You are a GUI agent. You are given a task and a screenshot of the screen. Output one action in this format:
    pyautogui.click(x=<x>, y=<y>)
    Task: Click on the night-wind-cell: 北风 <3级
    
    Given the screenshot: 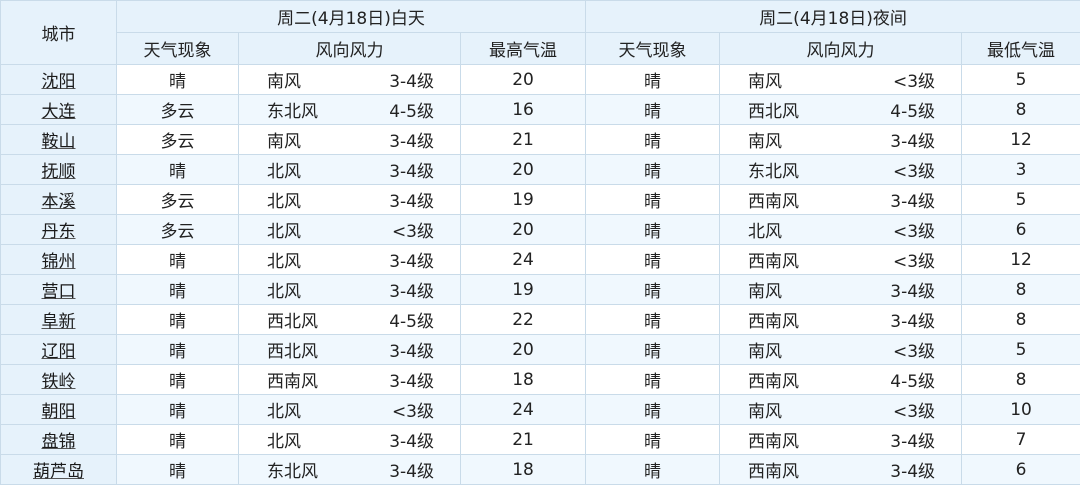 What is the action you would take?
    pyautogui.click(x=841, y=229)
    